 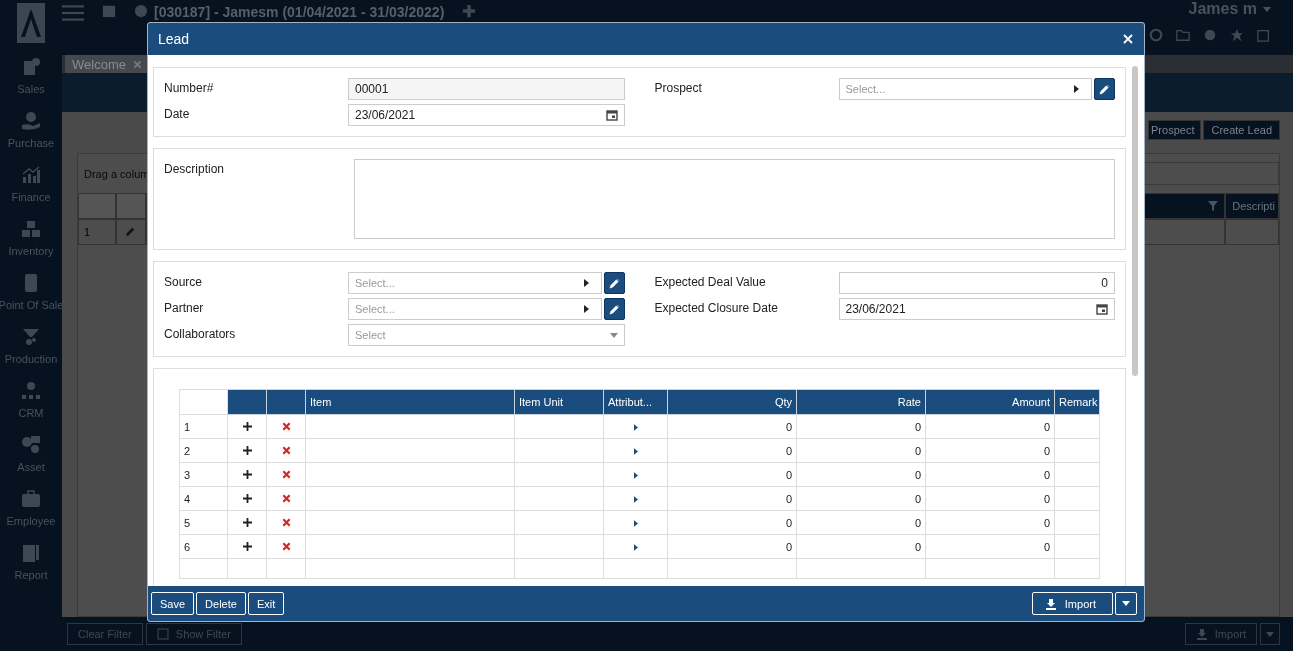 What do you see at coordinates (195, 168) in the screenshot?
I see `field-label: Description` at bounding box center [195, 168].